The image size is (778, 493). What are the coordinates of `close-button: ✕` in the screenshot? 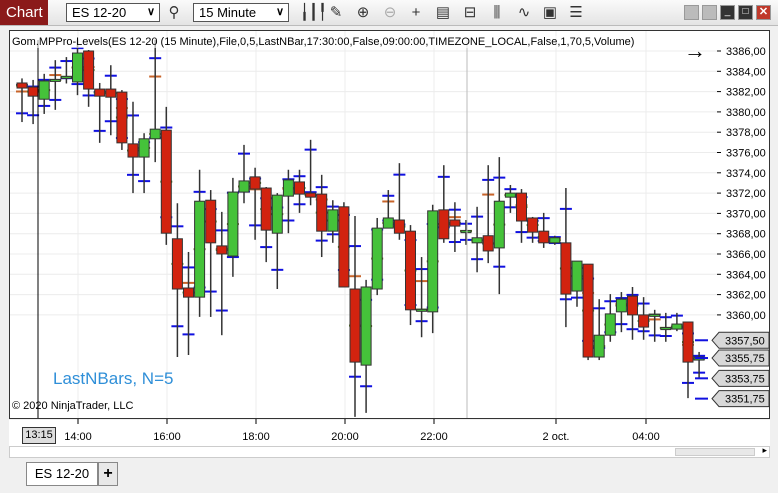 It's located at (763, 12).